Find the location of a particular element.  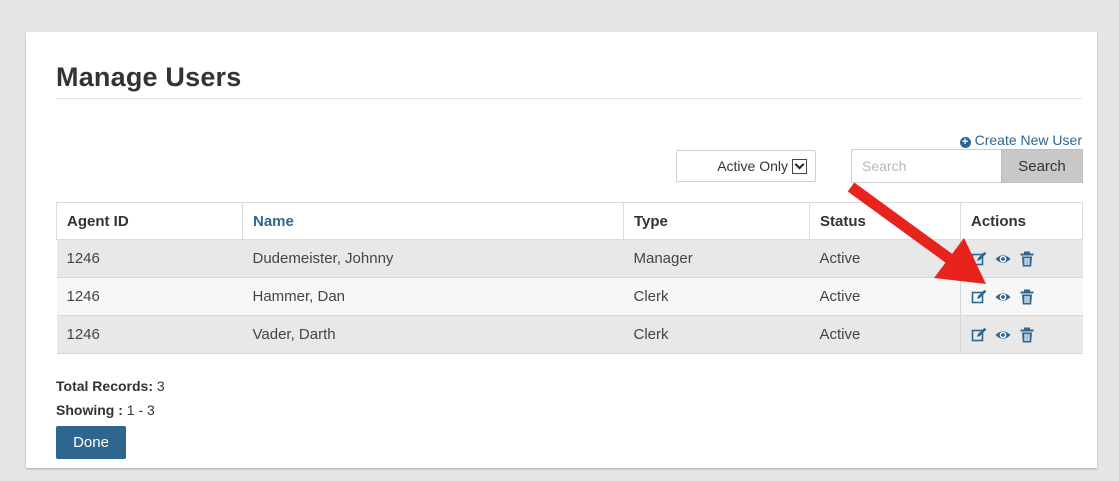

cell-name: Vader, Darth is located at coordinates (433, 334).